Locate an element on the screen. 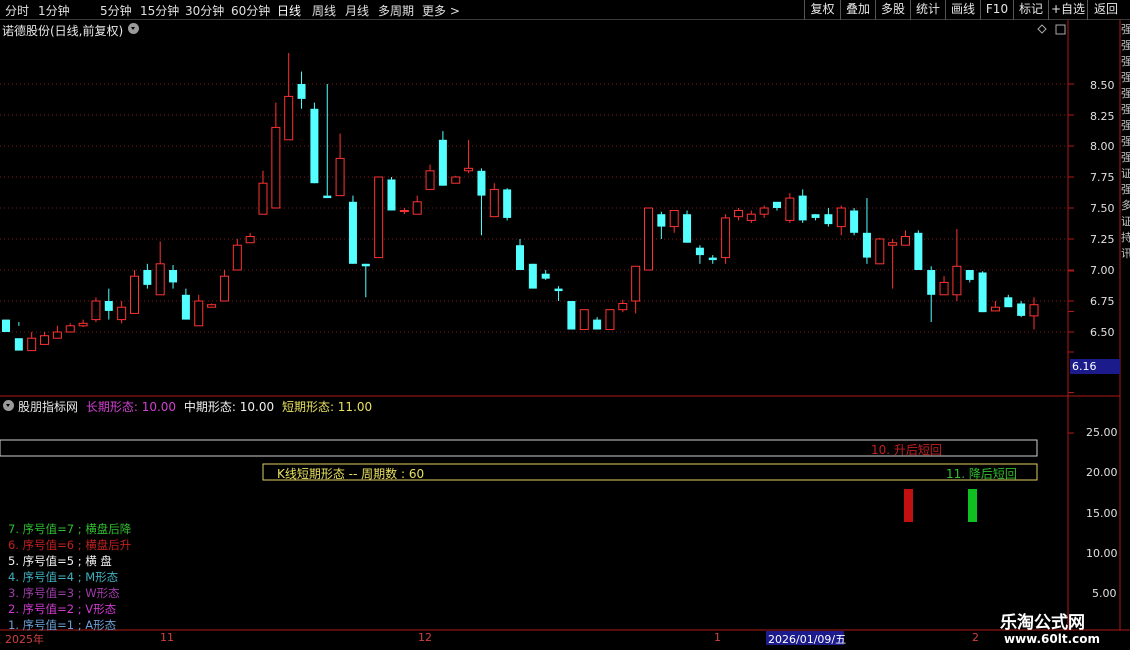  box-long-text: 10. 升后短回 is located at coordinates (906, 450).